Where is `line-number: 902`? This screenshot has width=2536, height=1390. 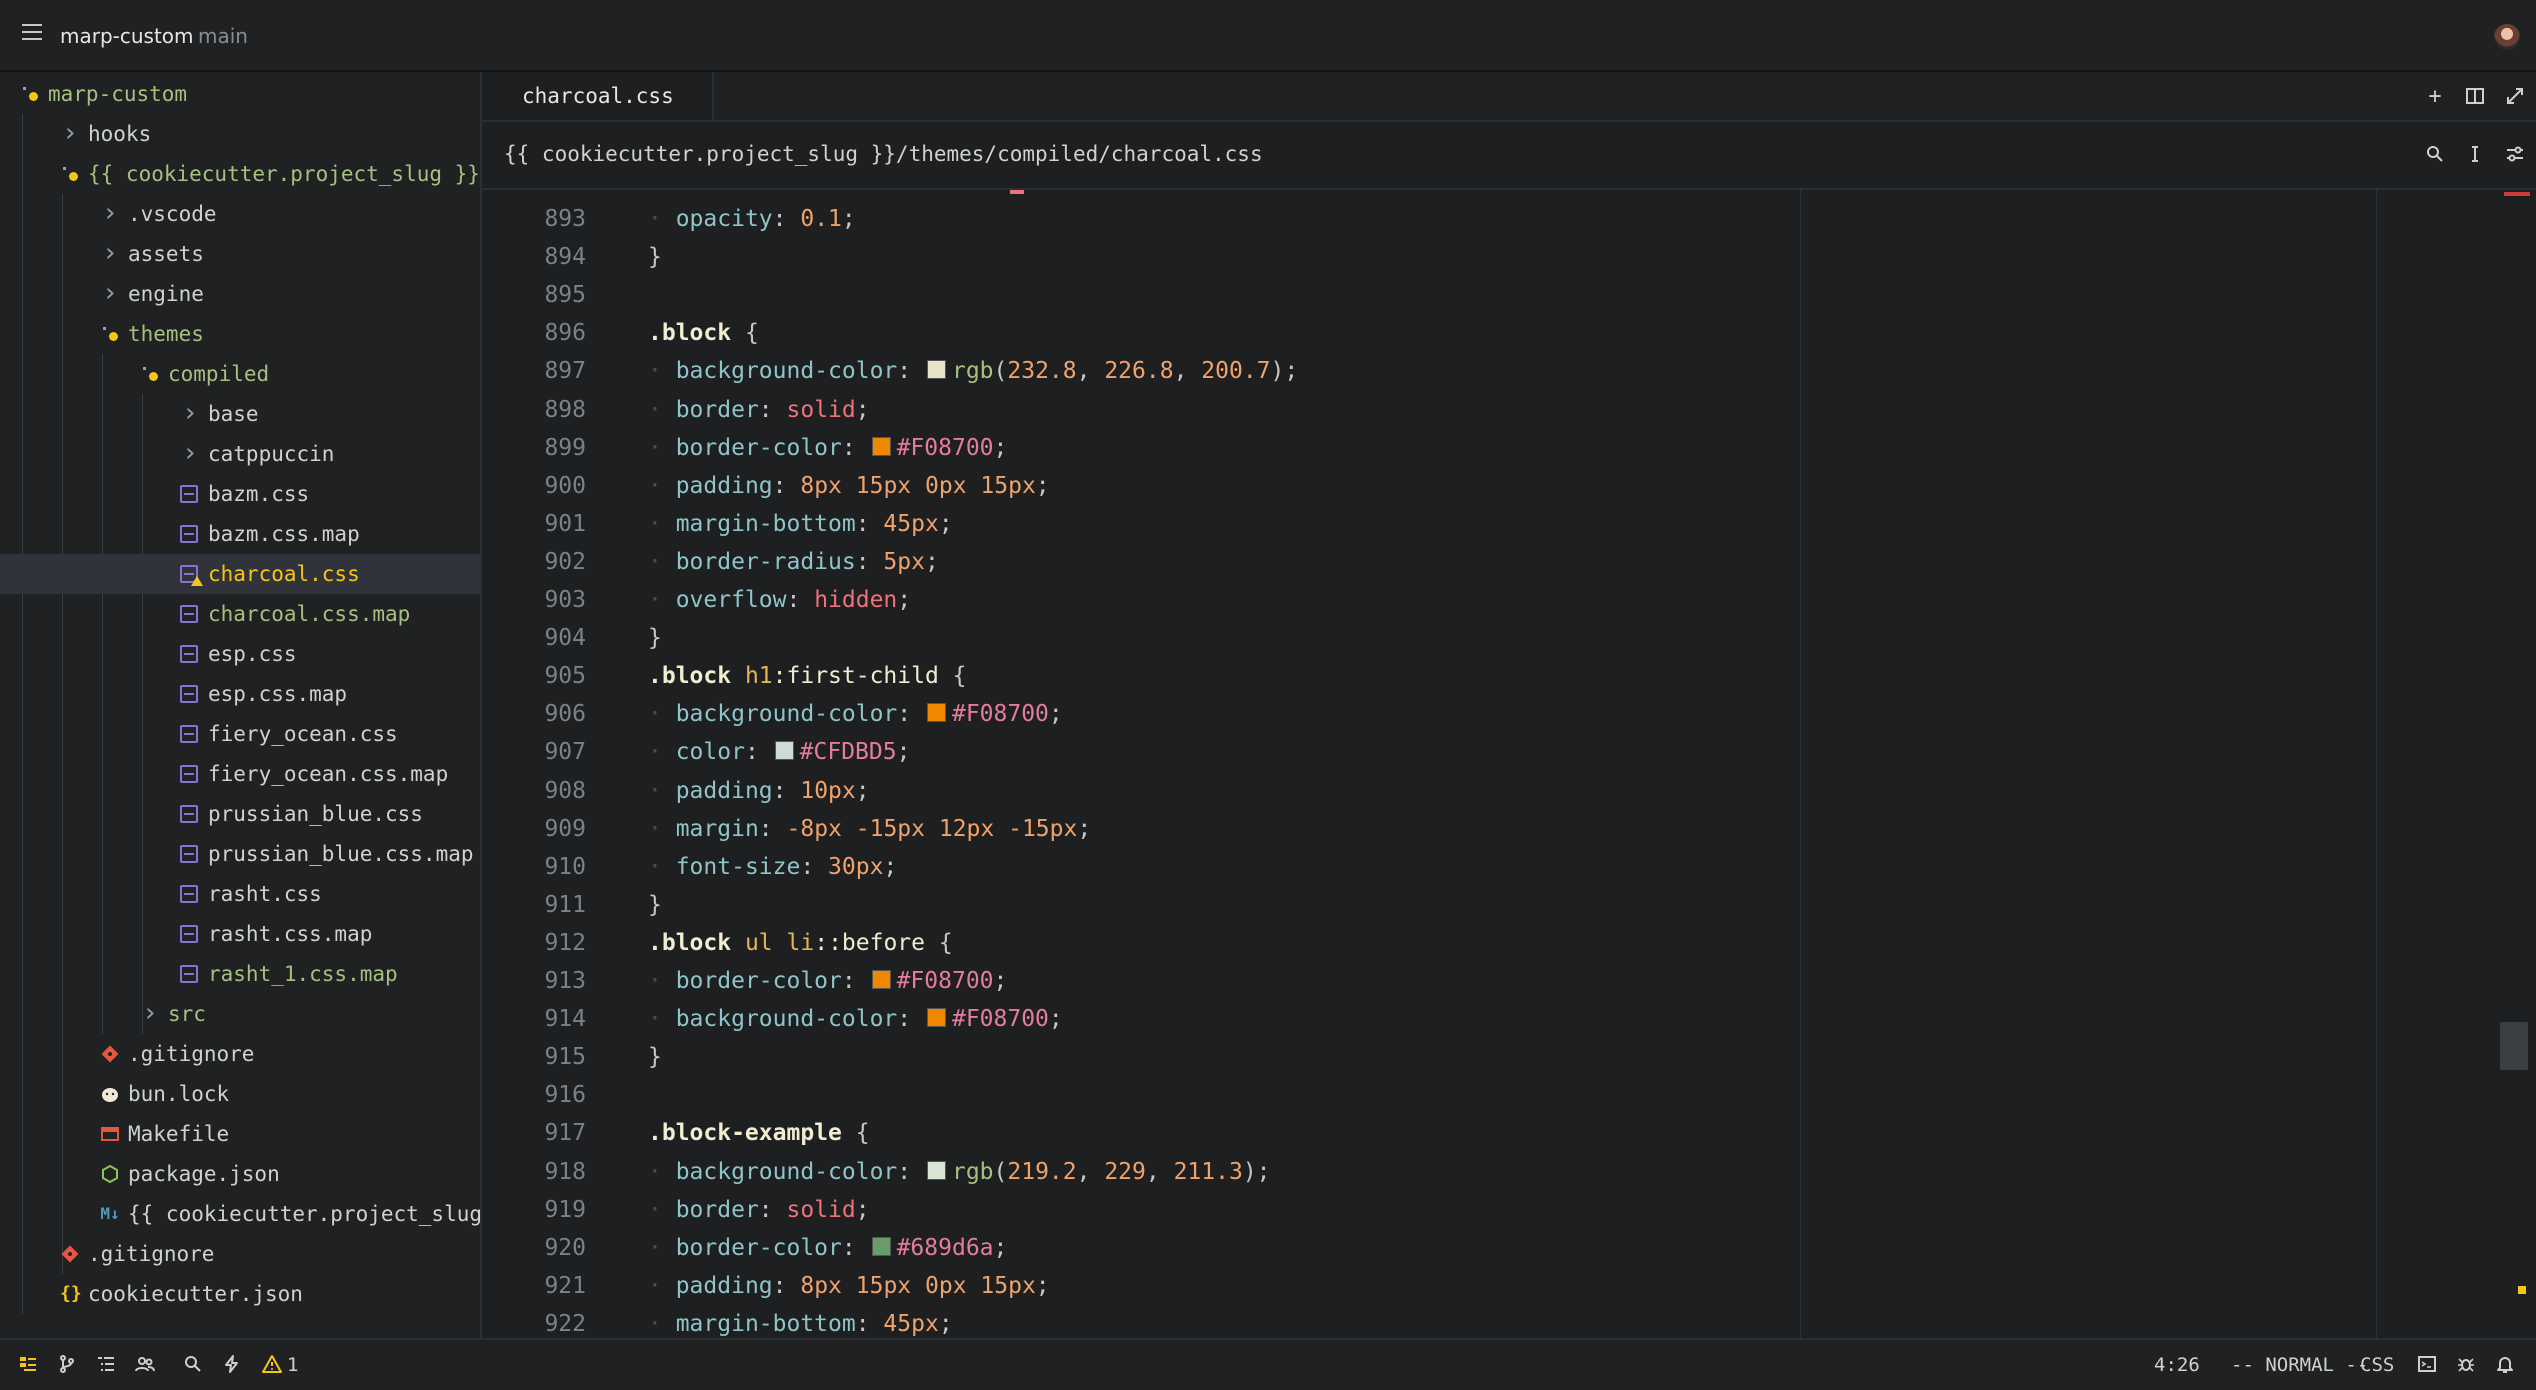 line-number: 902 is located at coordinates (565, 561).